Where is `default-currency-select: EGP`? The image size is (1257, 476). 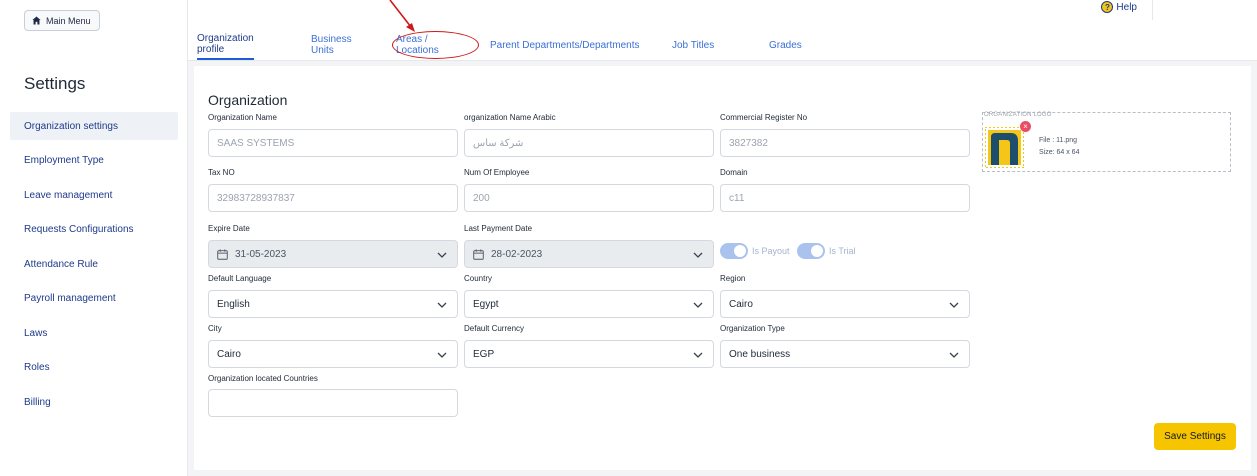 default-currency-select: EGP is located at coordinates (589, 354).